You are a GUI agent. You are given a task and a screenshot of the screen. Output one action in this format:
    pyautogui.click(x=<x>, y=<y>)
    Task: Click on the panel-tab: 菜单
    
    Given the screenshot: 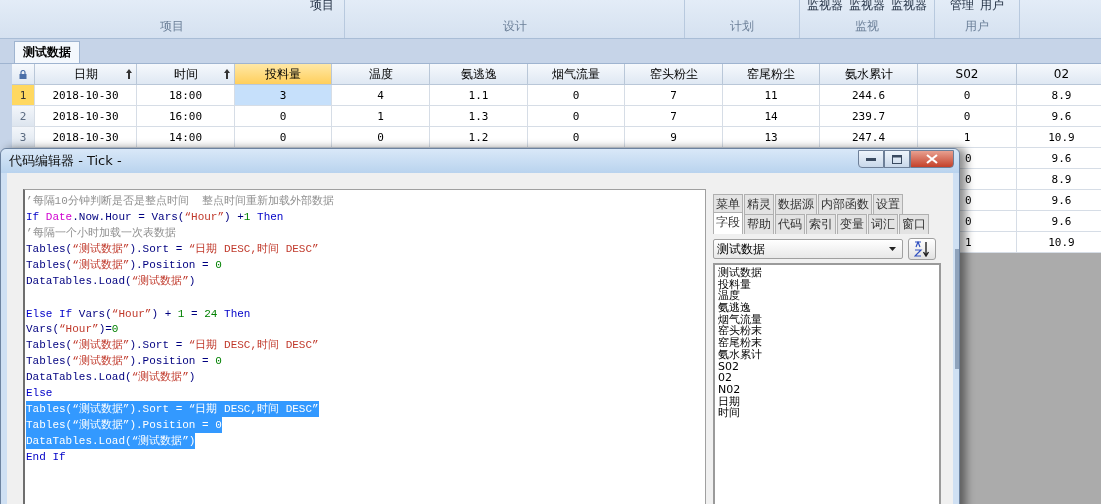 What is the action you would take?
    pyautogui.click(x=728, y=204)
    